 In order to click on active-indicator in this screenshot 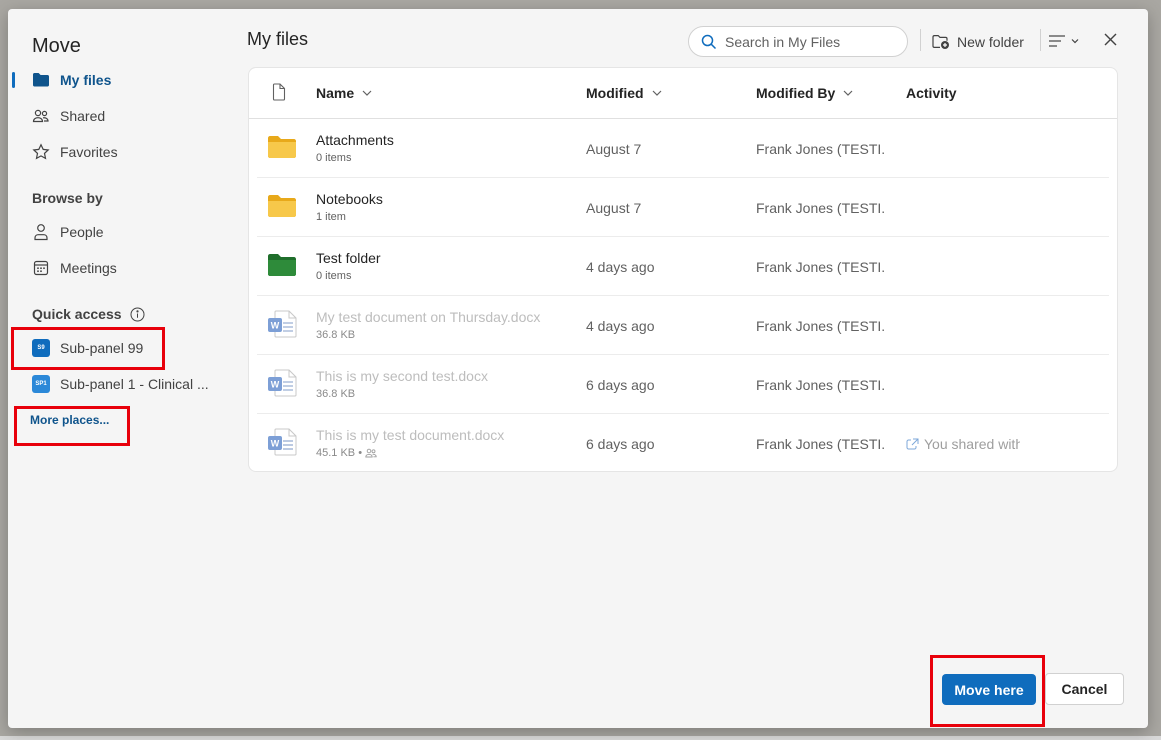, I will do `click(13, 80)`.